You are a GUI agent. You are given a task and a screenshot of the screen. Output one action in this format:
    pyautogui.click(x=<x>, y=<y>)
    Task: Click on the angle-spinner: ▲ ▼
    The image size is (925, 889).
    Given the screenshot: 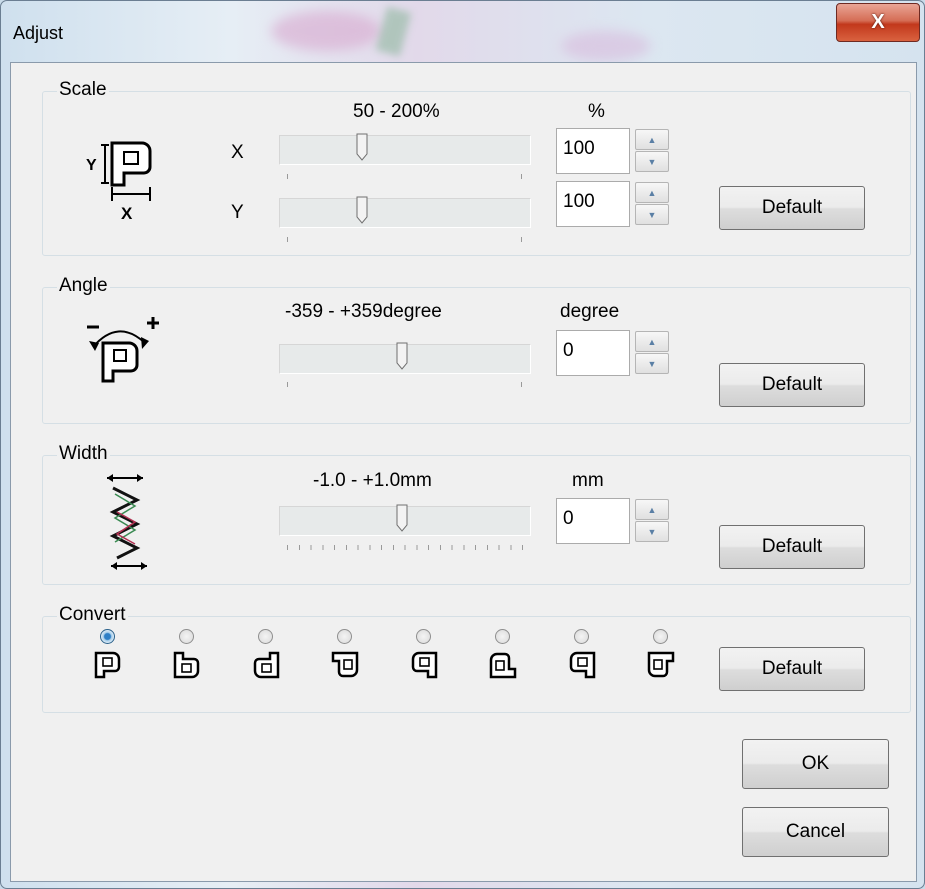 What is the action you would take?
    pyautogui.click(x=653, y=353)
    